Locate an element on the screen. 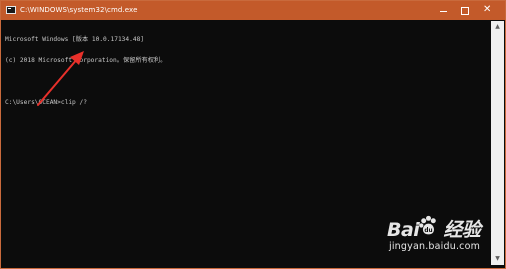  minimize-button is located at coordinates (444, 10).